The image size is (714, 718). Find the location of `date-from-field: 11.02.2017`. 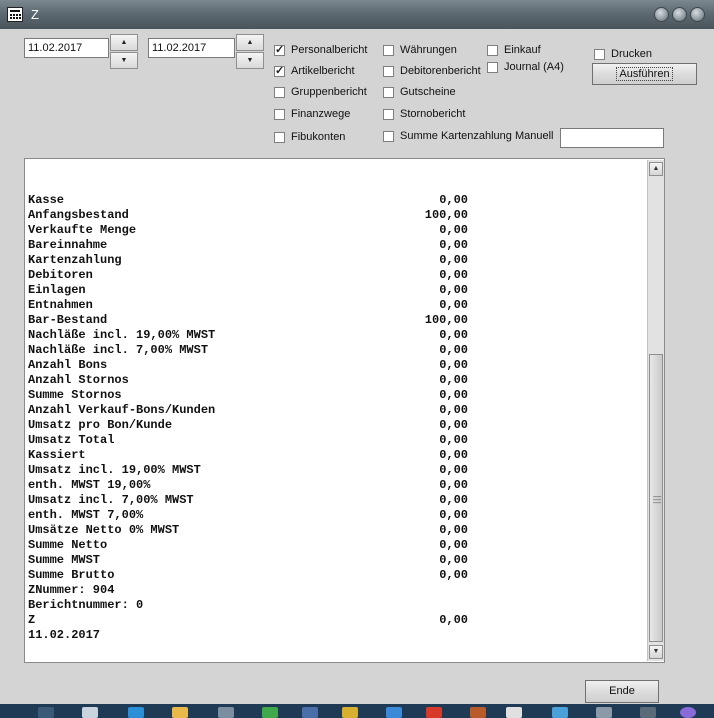

date-from-field: 11.02.2017 is located at coordinates (66, 48).